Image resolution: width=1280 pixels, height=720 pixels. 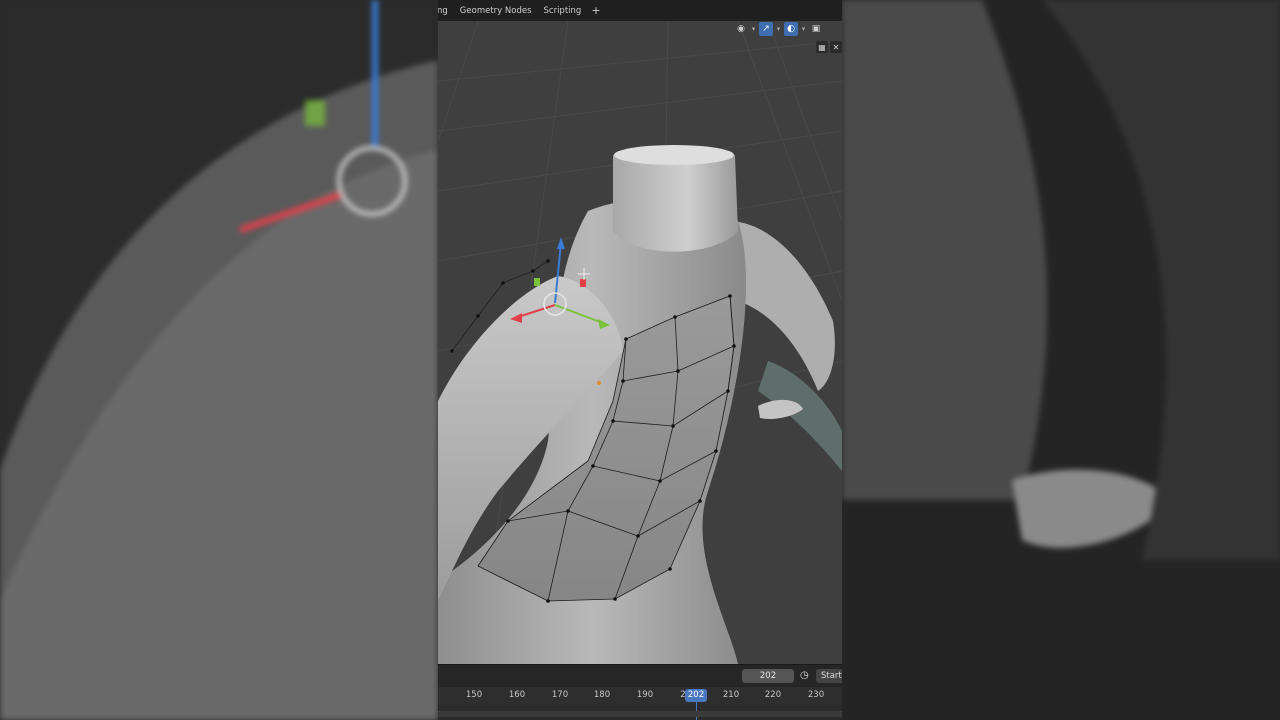 What do you see at coordinates (741, 29) in the screenshot?
I see `visibility-icon: ◉` at bounding box center [741, 29].